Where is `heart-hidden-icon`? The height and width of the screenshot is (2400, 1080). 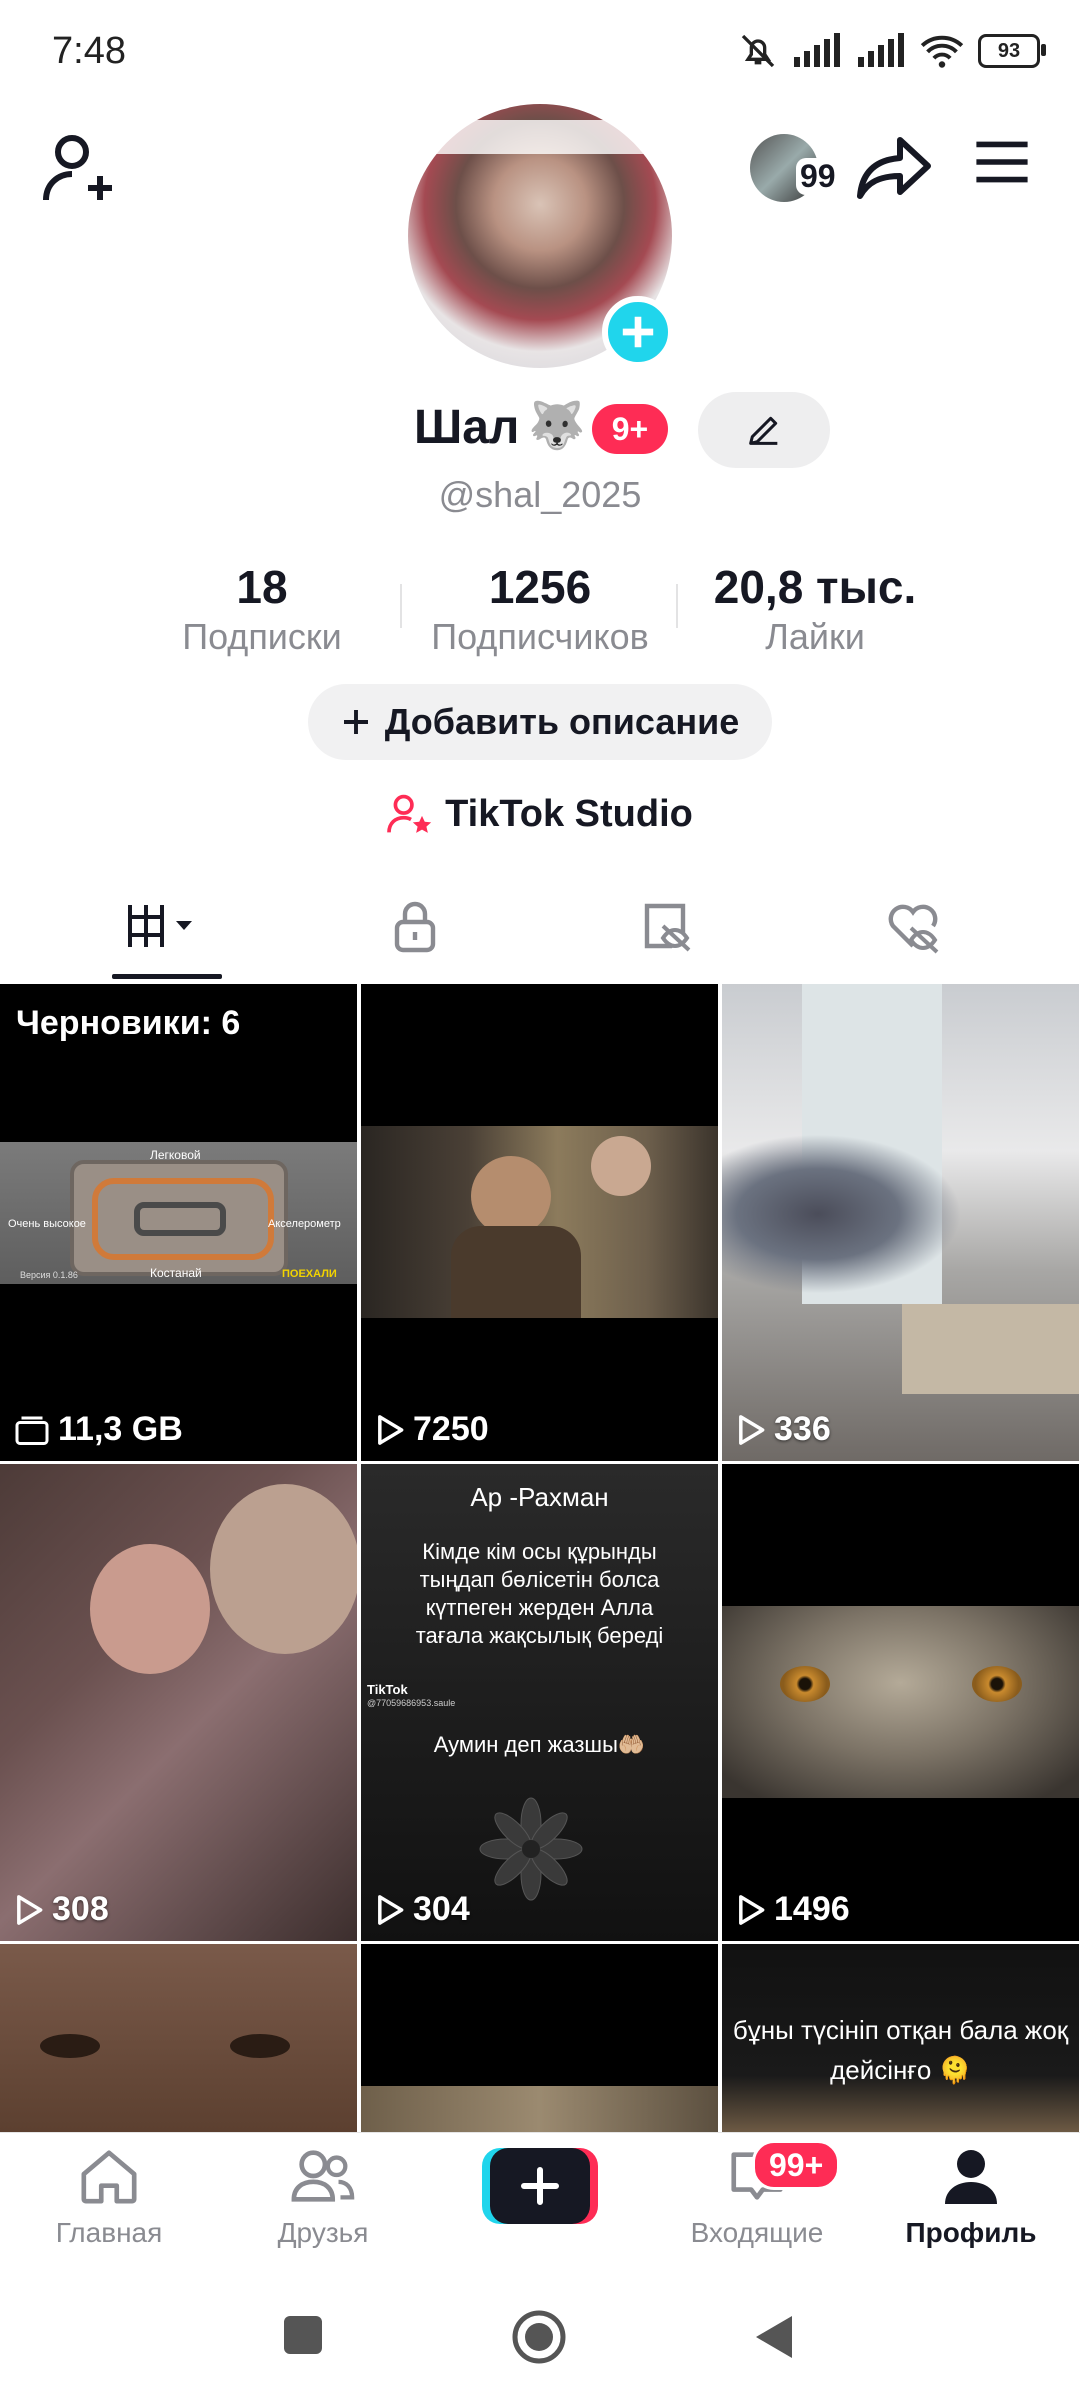 heart-hidden-icon is located at coordinates (913, 929).